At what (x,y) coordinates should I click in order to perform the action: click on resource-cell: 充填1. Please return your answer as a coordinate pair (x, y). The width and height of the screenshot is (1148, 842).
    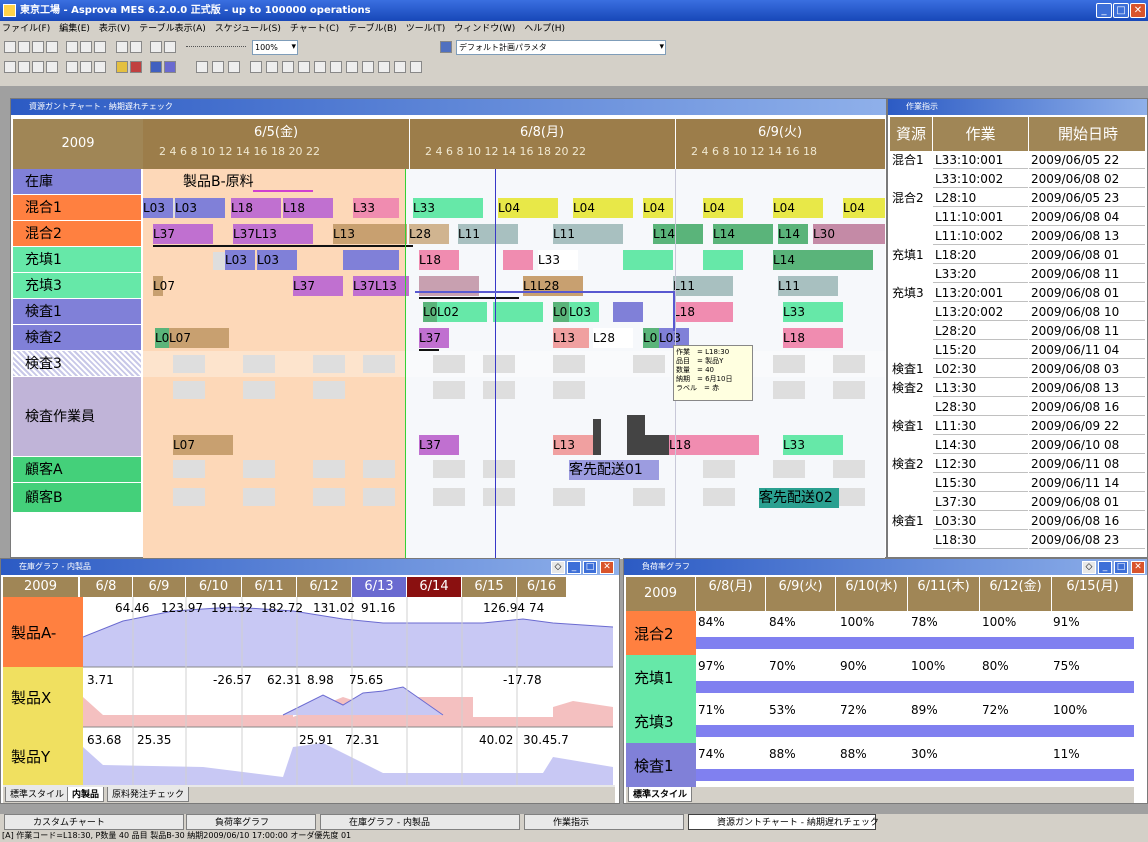
    Looking at the image, I should click on (911, 255).